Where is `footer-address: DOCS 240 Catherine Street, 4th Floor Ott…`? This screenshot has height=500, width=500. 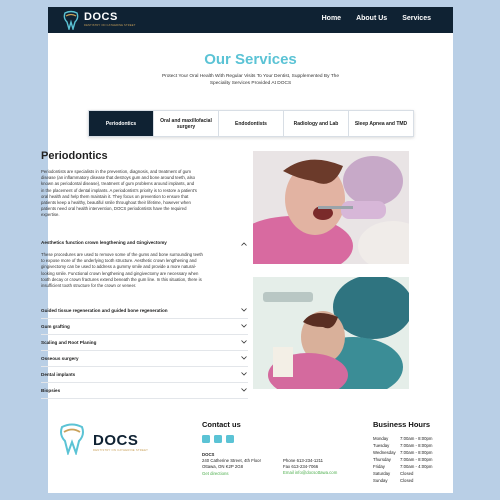
footer-address: DOCS 240 Catherine Street, 4th Floor Ott… is located at coordinates (242, 464).